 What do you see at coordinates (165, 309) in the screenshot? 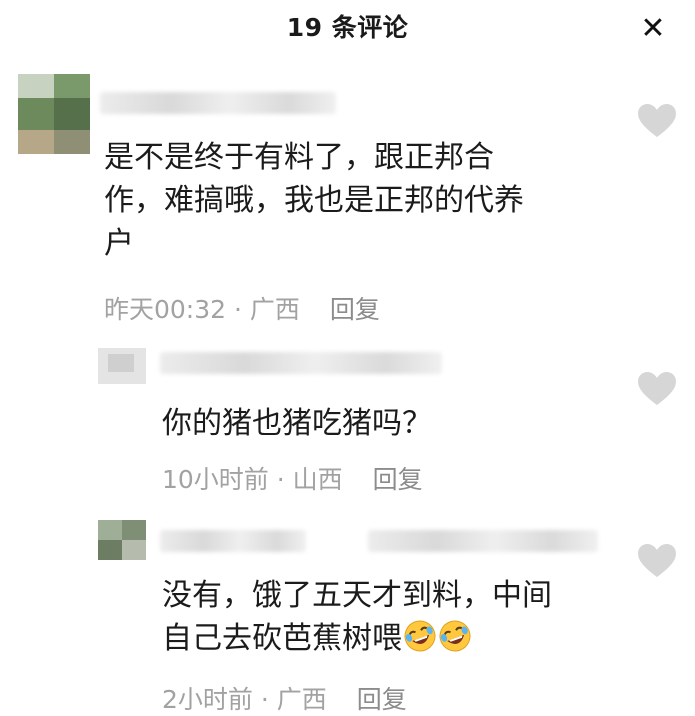
I see `comment-time: 昨天00:32` at bounding box center [165, 309].